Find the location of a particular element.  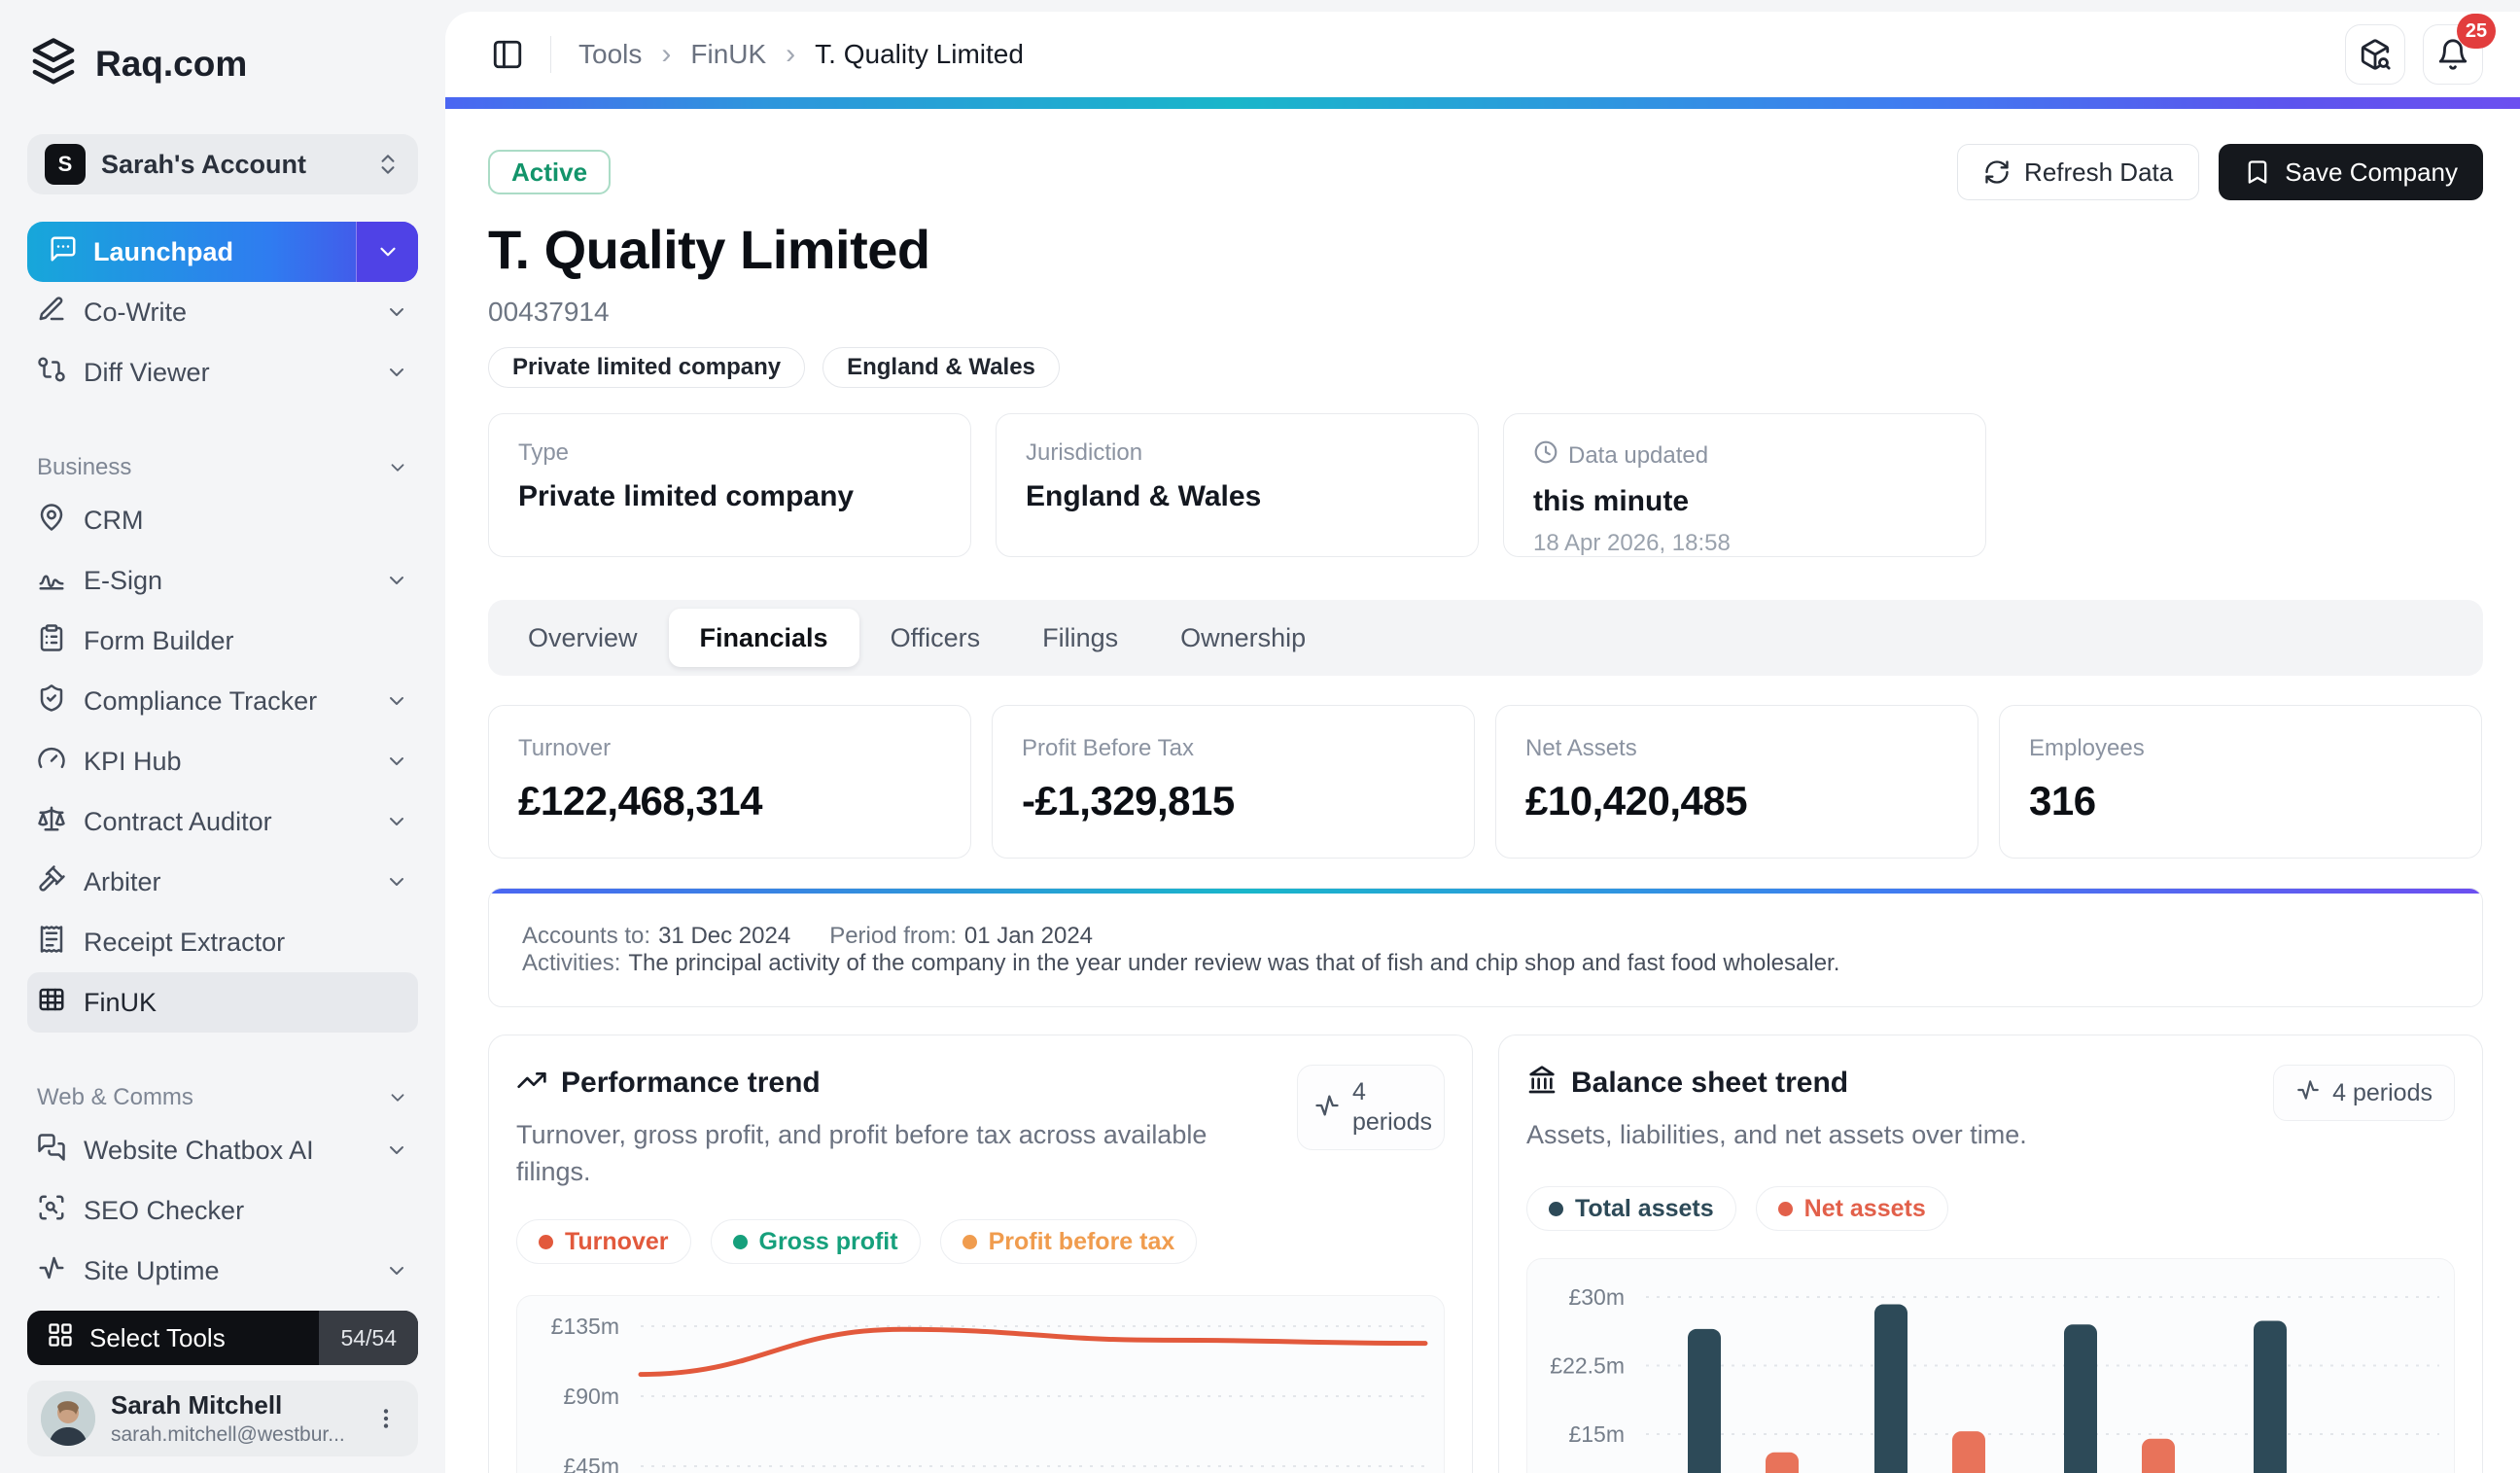

tab-financials: Financials is located at coordinates (763, 638).